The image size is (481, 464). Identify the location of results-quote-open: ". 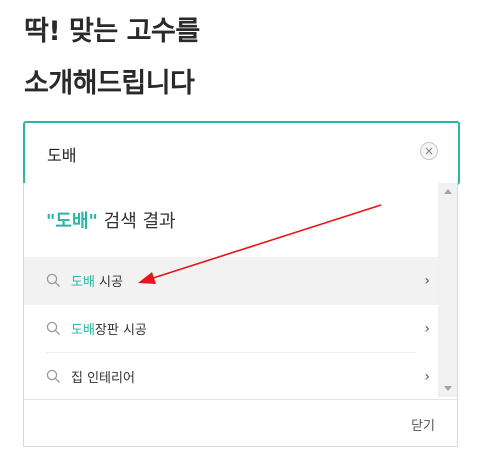
(51, 221).